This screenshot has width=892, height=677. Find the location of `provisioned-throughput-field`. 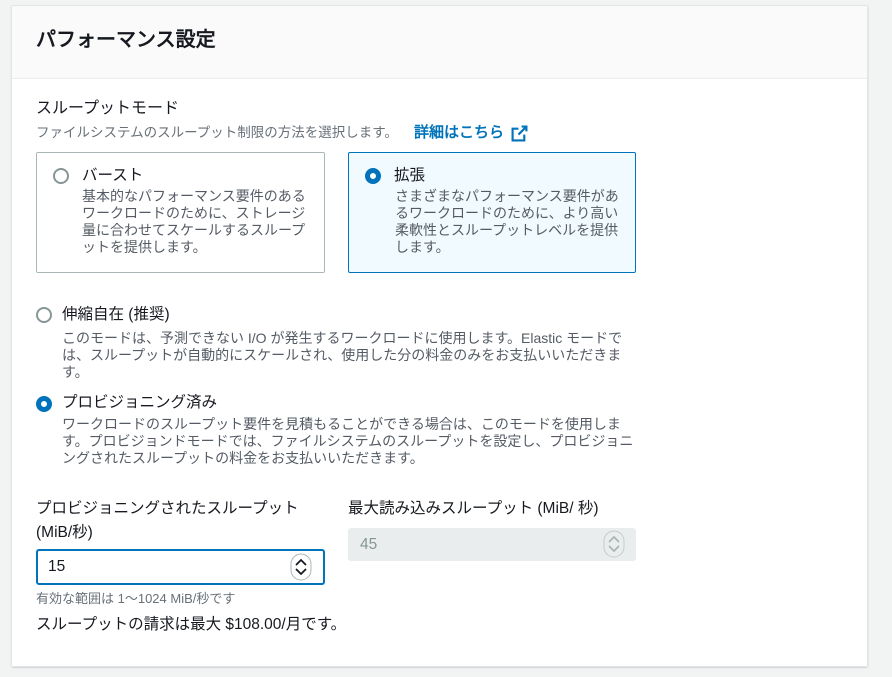

provisioned-throughput-field is located at coordinates (180, 567).